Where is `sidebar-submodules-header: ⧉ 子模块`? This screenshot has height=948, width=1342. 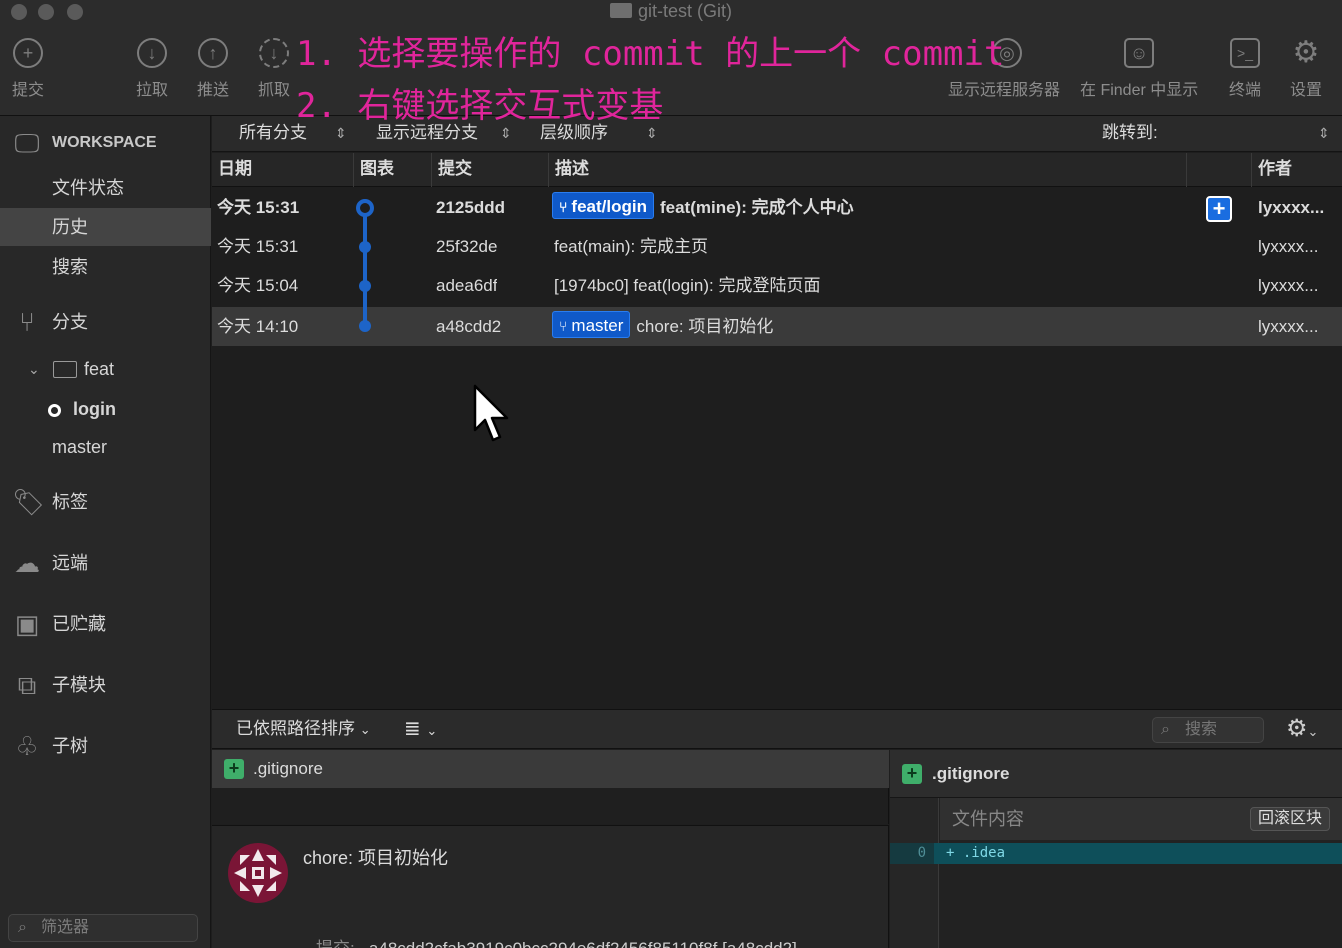
sidebar-submodules-header: ⧉ 子模块 is located at coordinates (105, 685).